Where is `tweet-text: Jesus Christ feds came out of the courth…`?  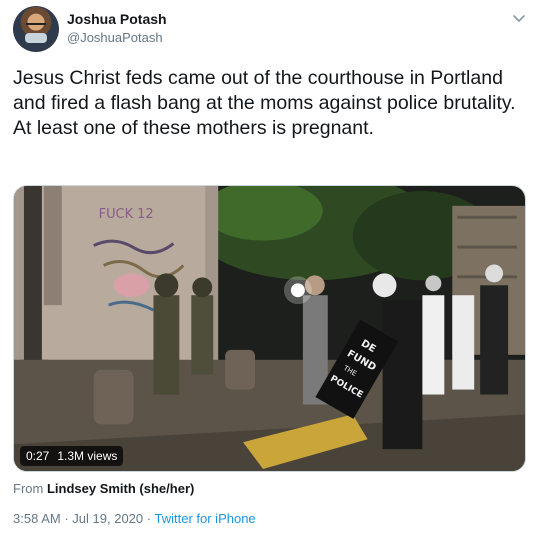 tweet-text: Jesus Christ feds came out of the courth… is located at coordinates (264, 103).